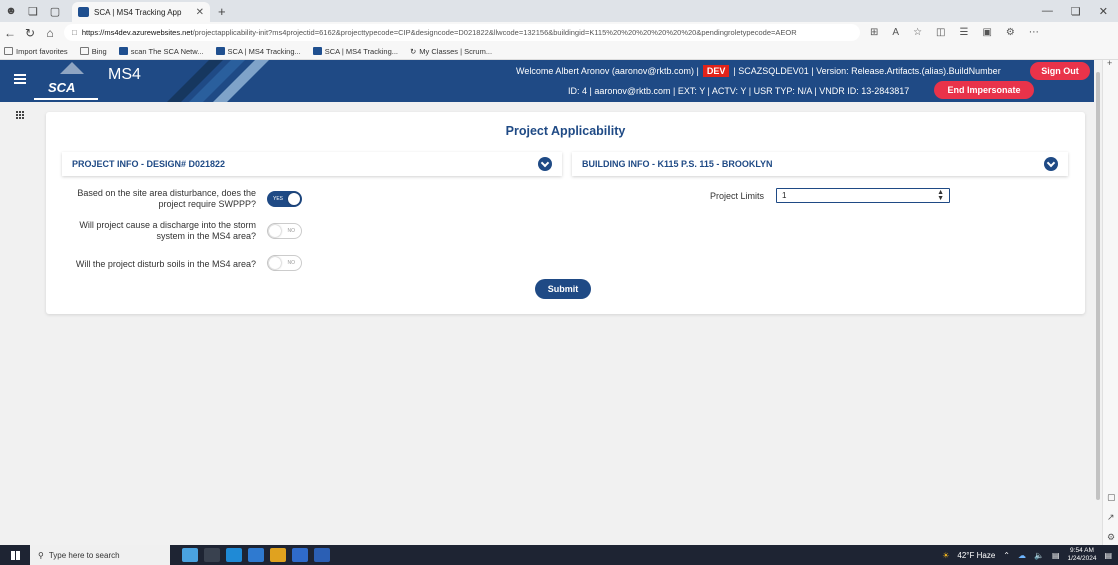  I want to click on app-logo: SCA MS4, so click(156, 81).